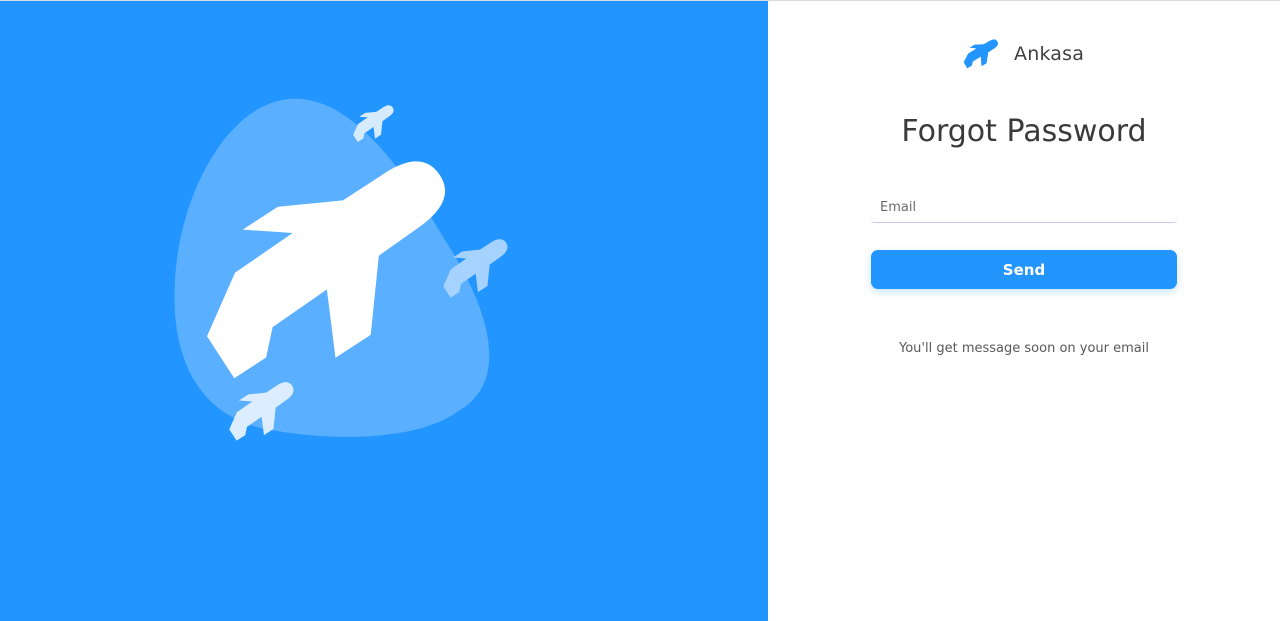  I want to click on helper-note: You'll get message soon on your email, so click(1024, 348).